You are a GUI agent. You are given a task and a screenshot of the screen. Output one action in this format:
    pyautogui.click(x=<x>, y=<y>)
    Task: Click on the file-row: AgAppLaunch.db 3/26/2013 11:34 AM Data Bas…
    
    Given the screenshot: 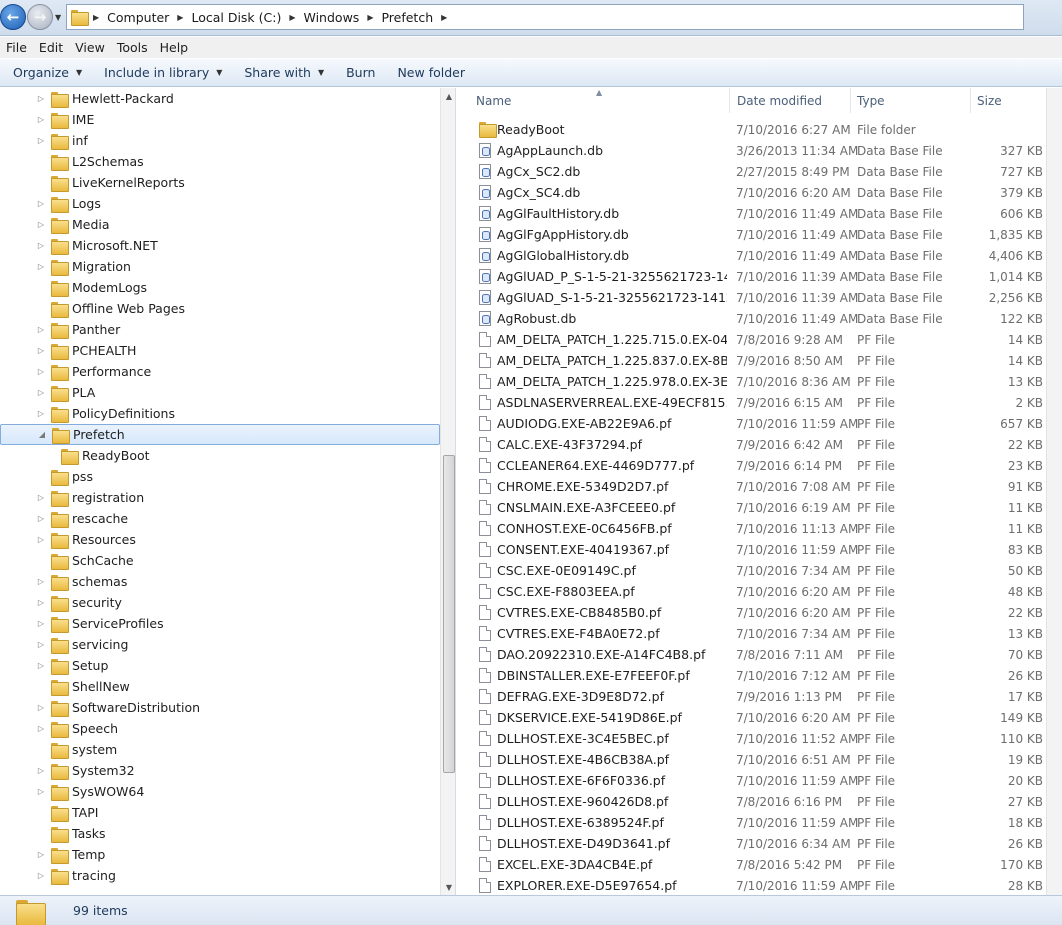 What is the action you would take?
    pyautogui.click(x=759, y=150)
    